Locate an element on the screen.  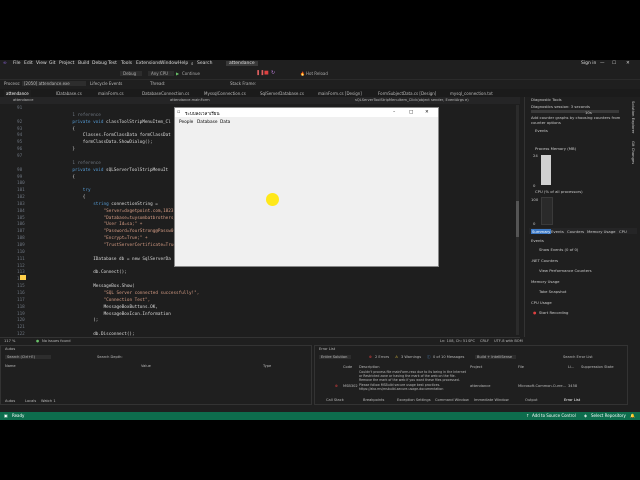
tab-idatabase: IDatabase.cs is located at coordinates (69, 93).